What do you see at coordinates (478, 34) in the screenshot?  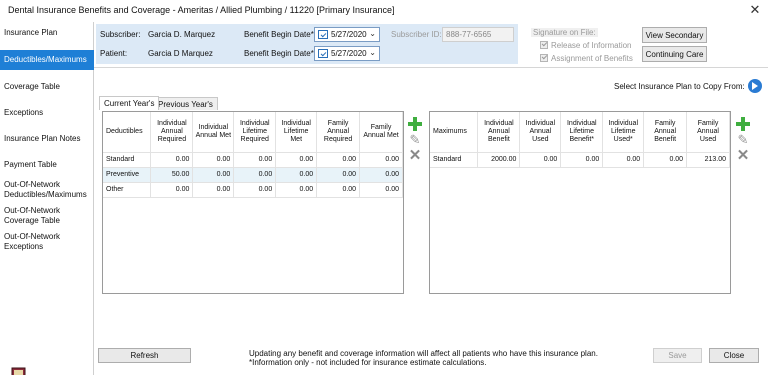 I see `subscriber-id-field: 888-77-6565` at bounding box center [478, 34].